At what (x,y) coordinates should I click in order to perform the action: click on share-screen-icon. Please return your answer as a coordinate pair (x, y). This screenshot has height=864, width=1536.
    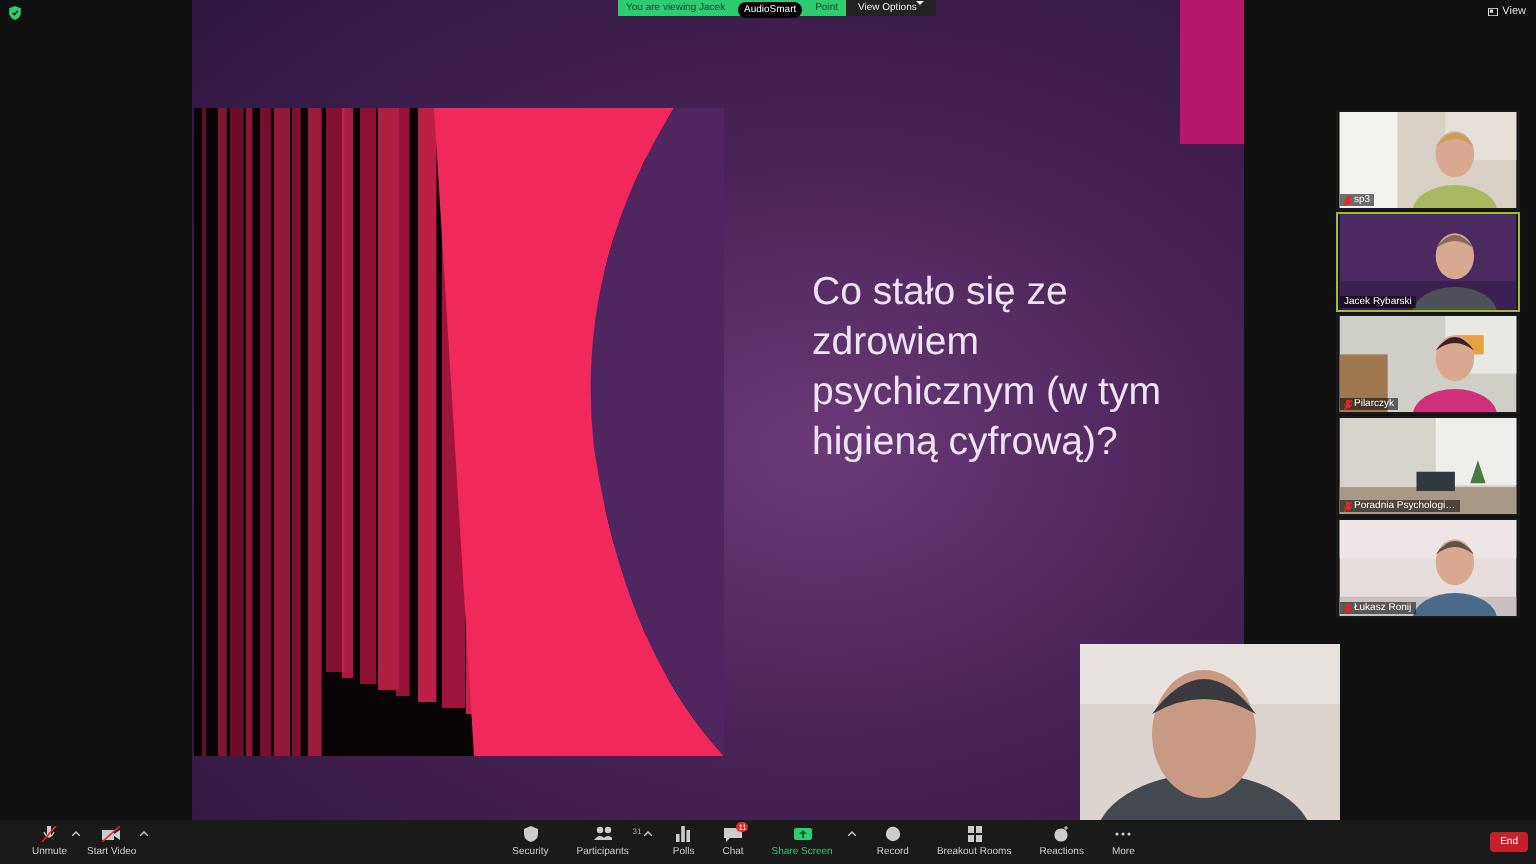
    Looking at the image, I should click on (802, 834).